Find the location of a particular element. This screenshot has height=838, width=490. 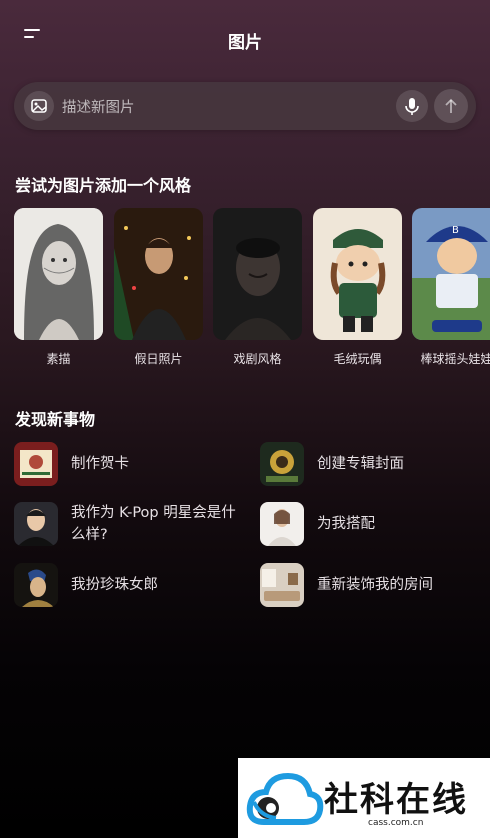

discover-item-pearl-girl: 我扮珍珠女郎 is located at coordinates (129, 585).